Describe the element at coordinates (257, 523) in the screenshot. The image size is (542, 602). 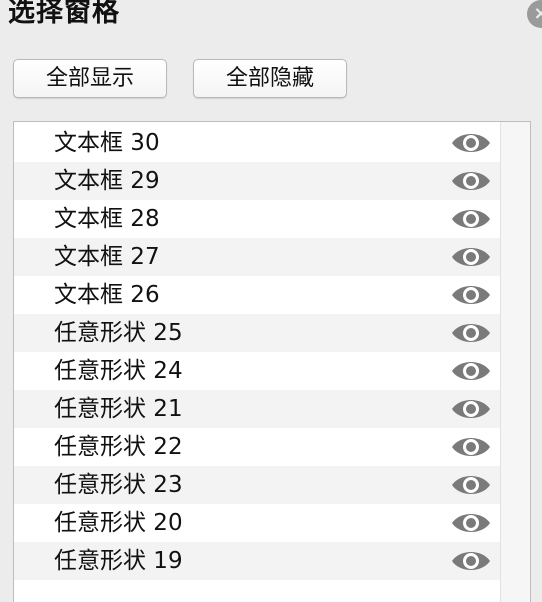
I see `list-item: 任意形状 20` at that location.